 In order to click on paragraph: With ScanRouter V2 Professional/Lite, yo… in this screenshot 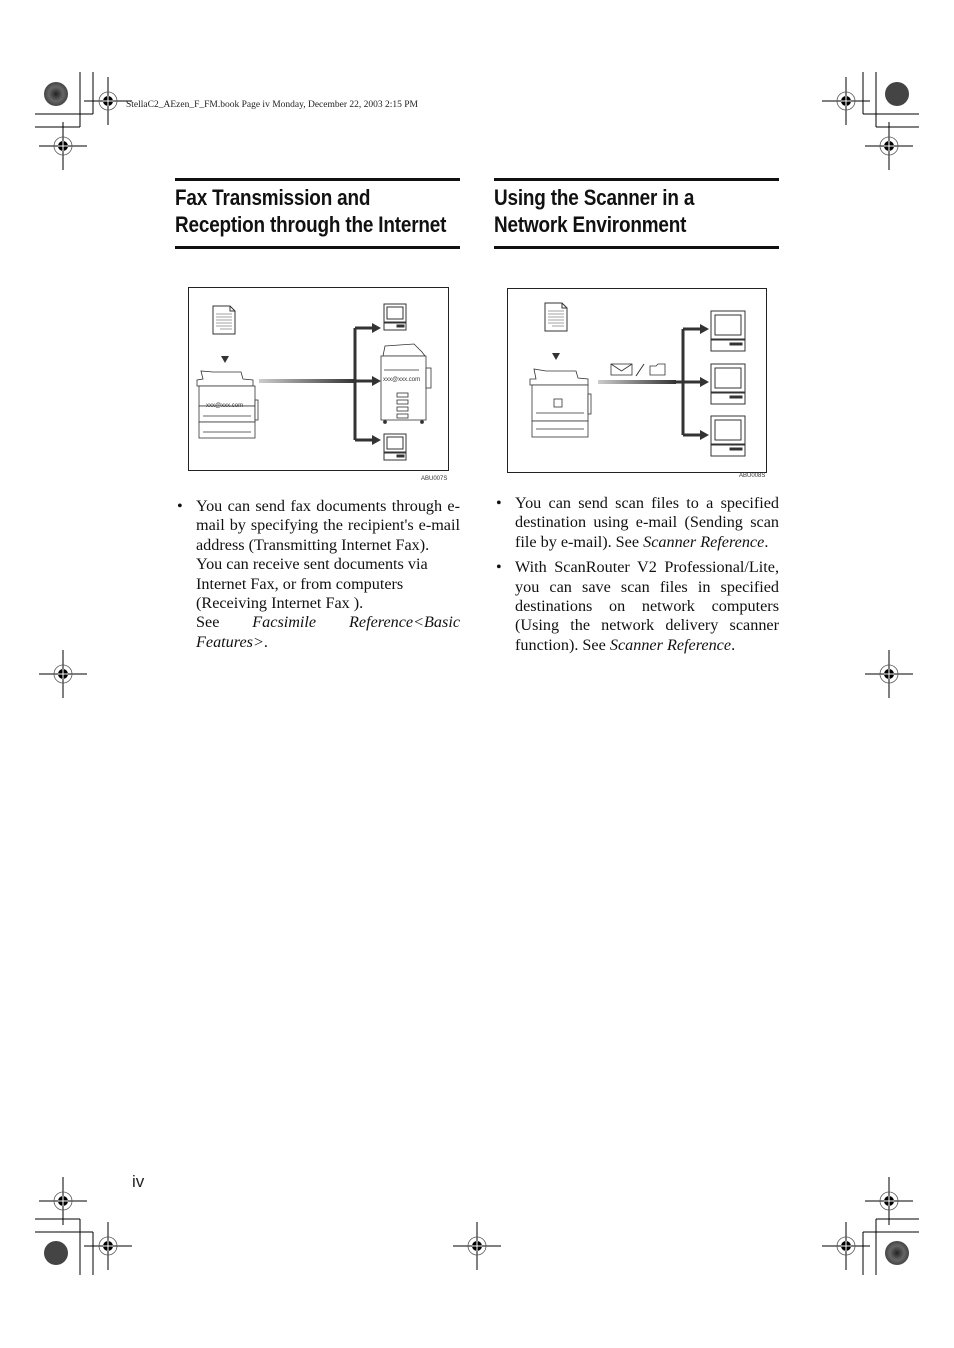, I will do `click(647, 606)`.